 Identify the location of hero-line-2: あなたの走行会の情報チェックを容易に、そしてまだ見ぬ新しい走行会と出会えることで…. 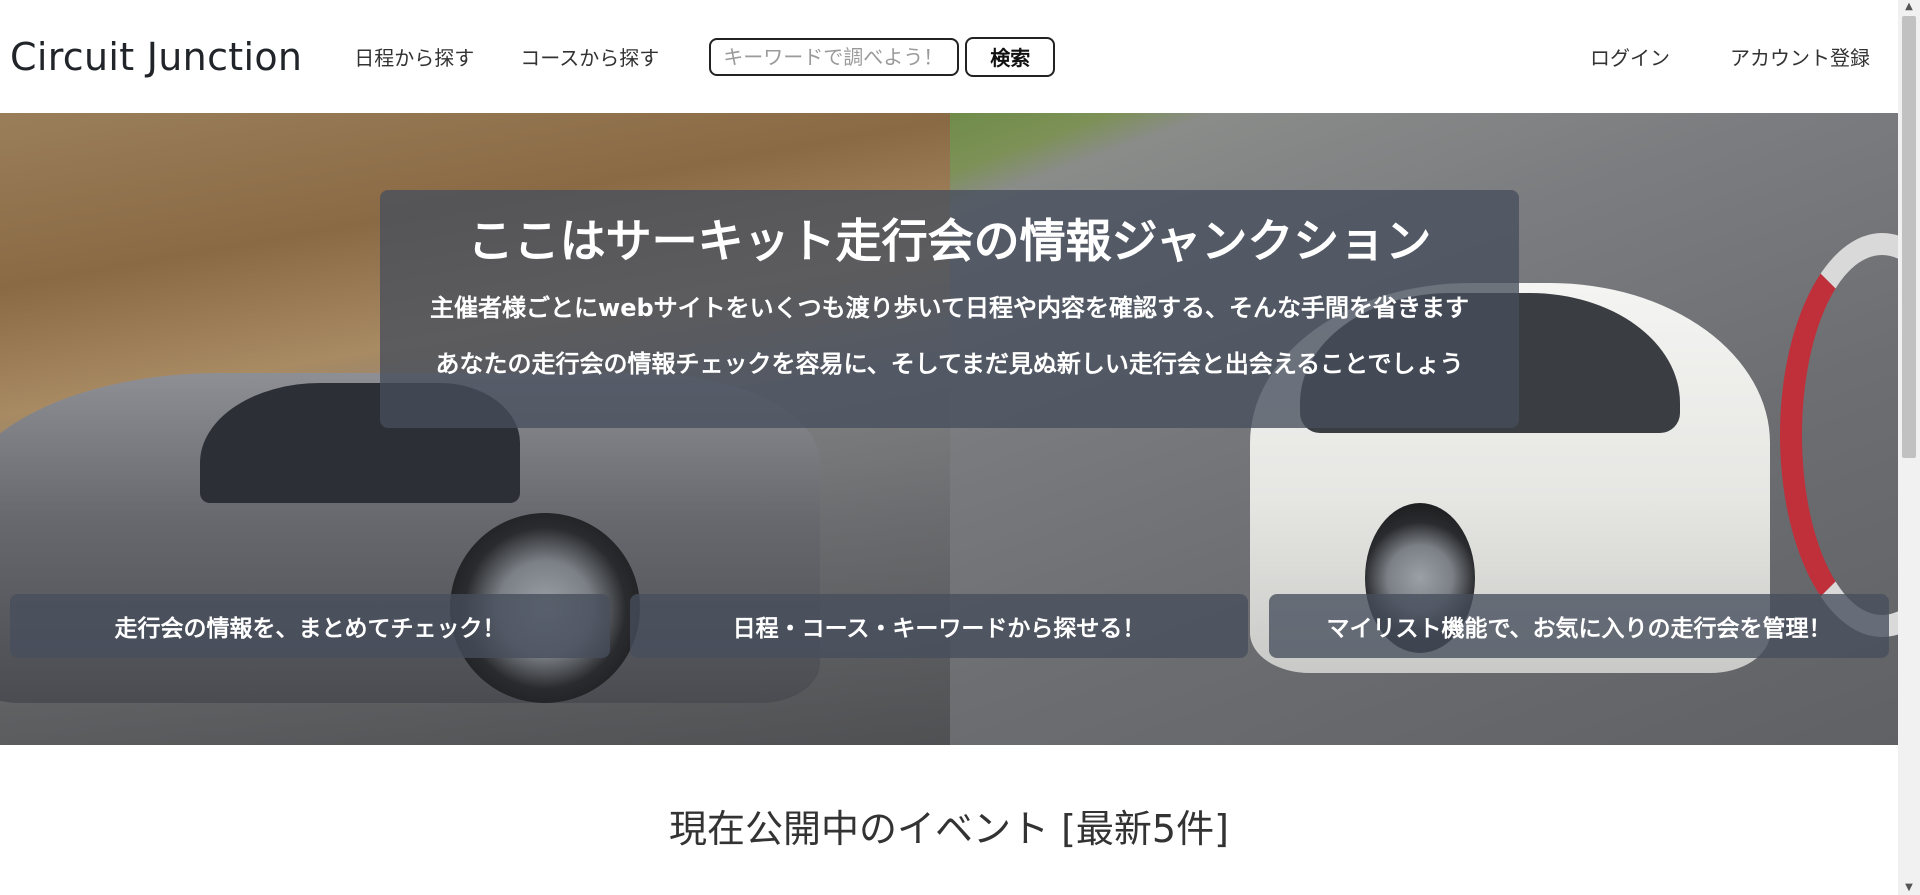
(949, 364).